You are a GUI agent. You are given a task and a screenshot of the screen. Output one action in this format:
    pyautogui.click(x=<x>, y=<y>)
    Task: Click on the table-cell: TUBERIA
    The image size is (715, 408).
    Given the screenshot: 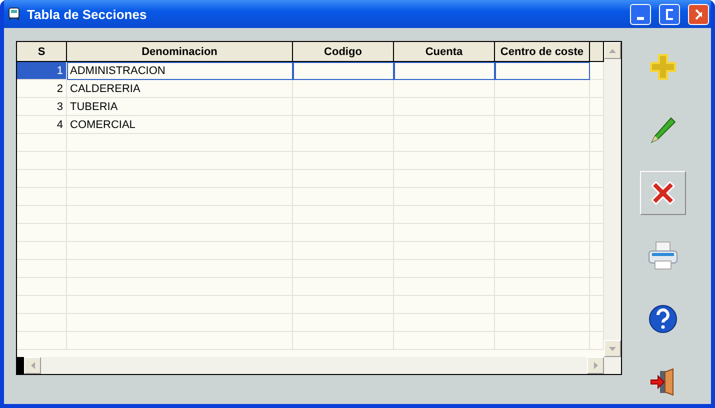 What is the action you would take?
    pyautogui.click(x=180, y=107)
    